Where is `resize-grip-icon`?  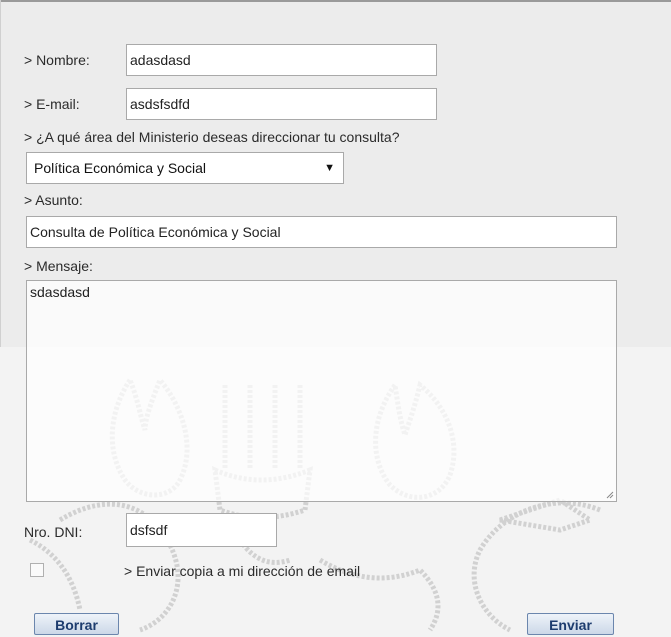 resize-grip-icon is located at coordinates (609, 494).